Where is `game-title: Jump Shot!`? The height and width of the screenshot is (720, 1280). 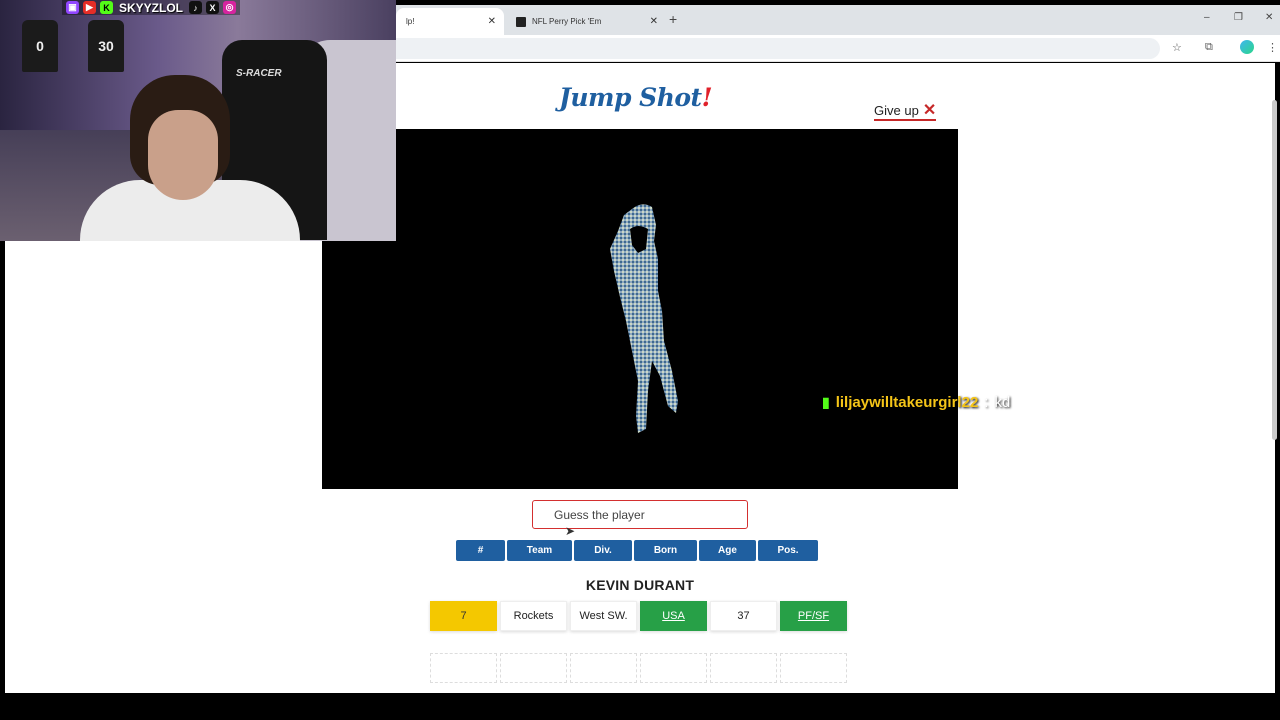 game-title: Jump Shot! is located at coordinates (636, 97).